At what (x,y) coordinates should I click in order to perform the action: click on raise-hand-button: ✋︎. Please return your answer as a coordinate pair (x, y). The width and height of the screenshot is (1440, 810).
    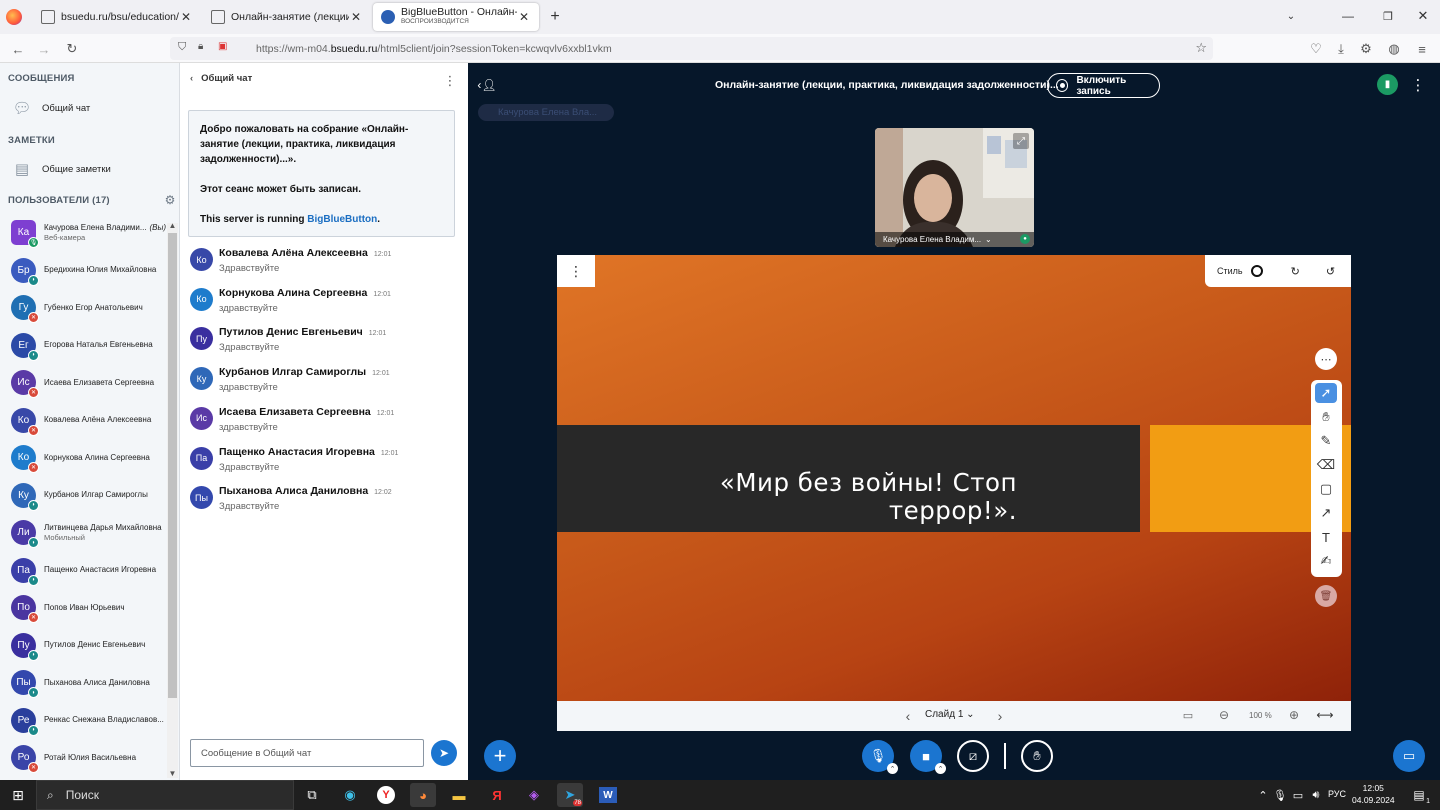
    Looking at the image, I should click on (1037, 756).